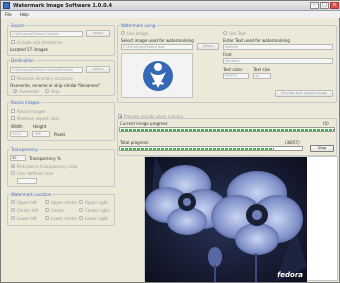 Image resolution: width=340 pixels, height=283 pixels. What do you see at coordinates (18, 158) in the screenshot?
I see `transparency-input: 50` at bounding box center [18, 158].